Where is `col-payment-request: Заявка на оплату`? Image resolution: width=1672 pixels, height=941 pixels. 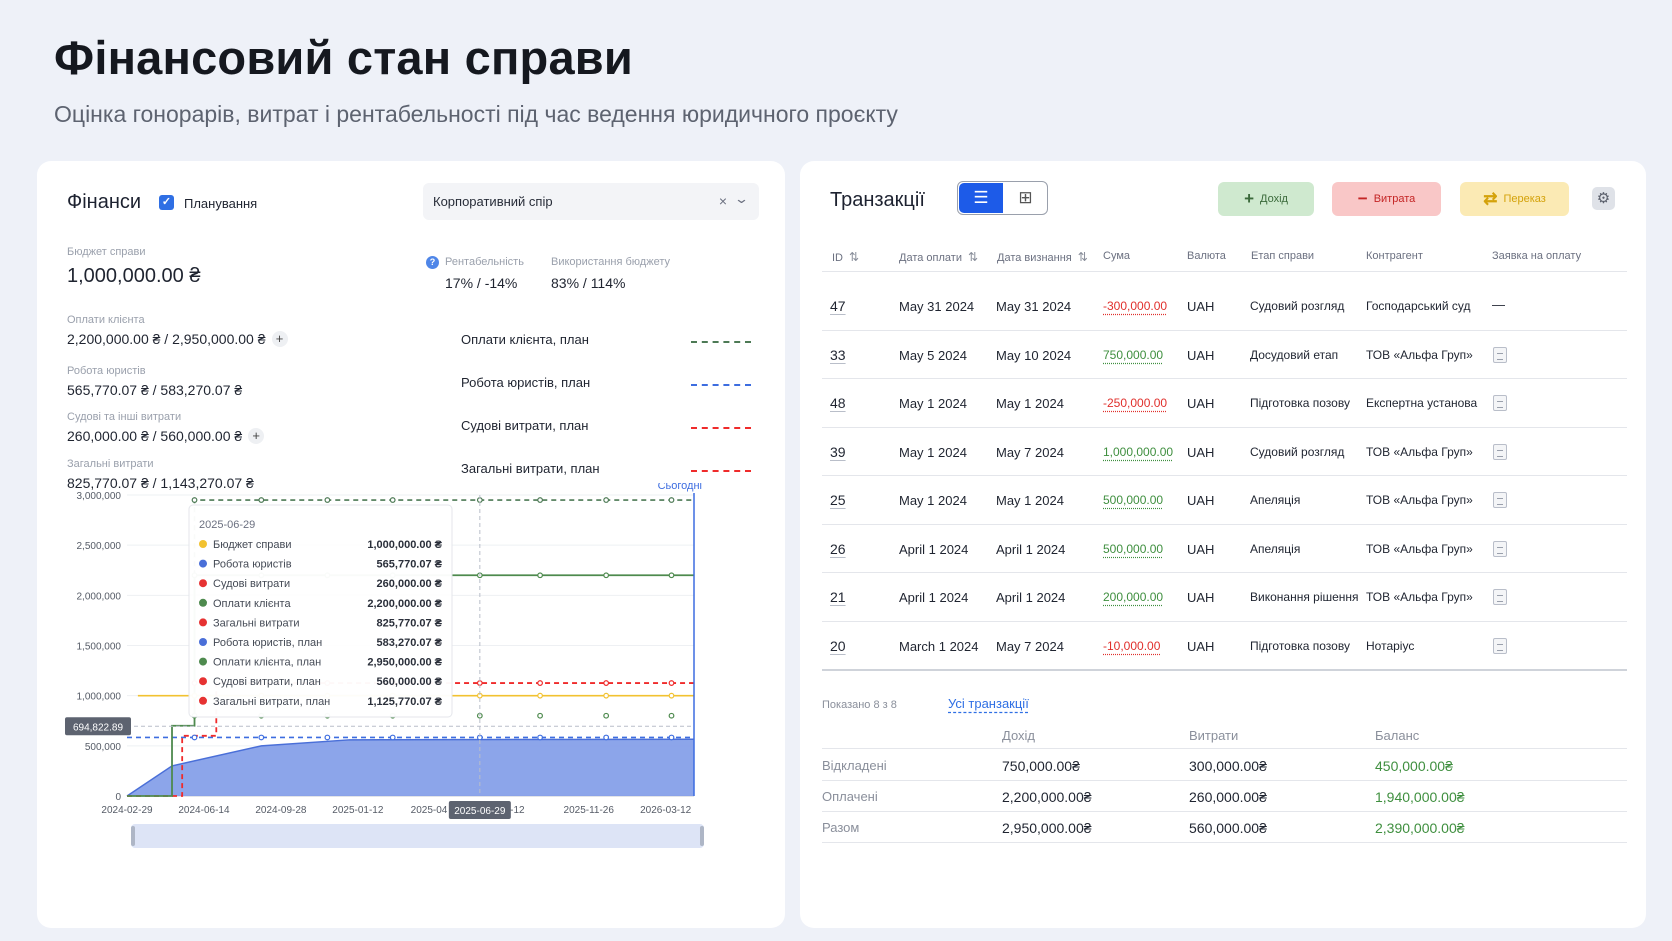 col-payment-request: Заявка на оплату is located at coordinates (1536, 256).